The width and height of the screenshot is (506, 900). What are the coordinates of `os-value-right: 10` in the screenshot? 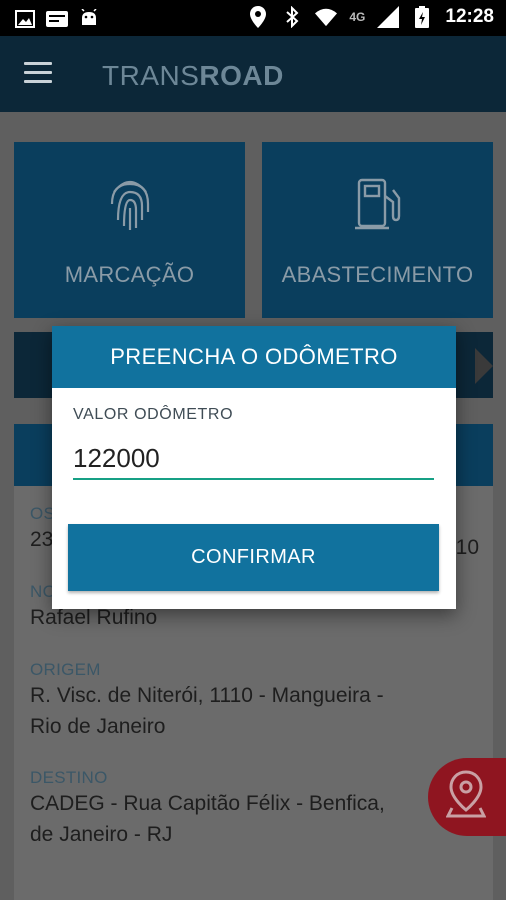 It's located at (467, 547).